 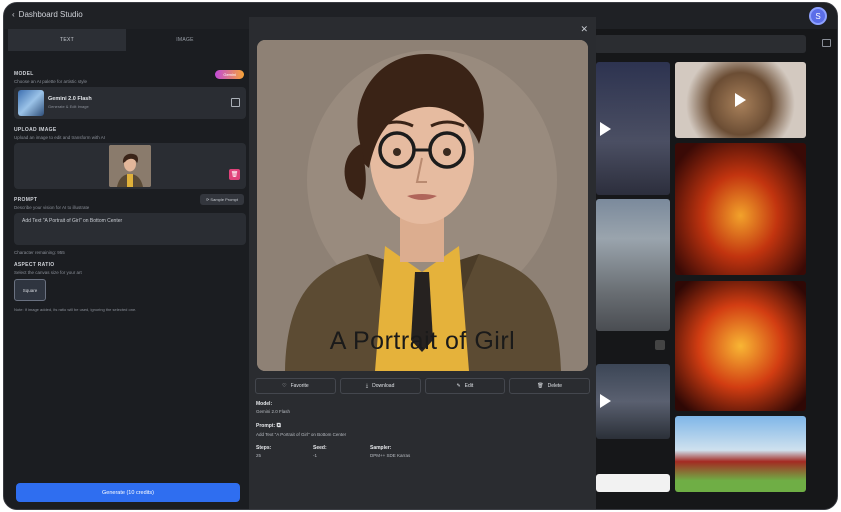 What do you see at coordinates (13, 14) in the screenshot?
I see `chevron-left-icon: ‹` at bounding box center [13, 14].